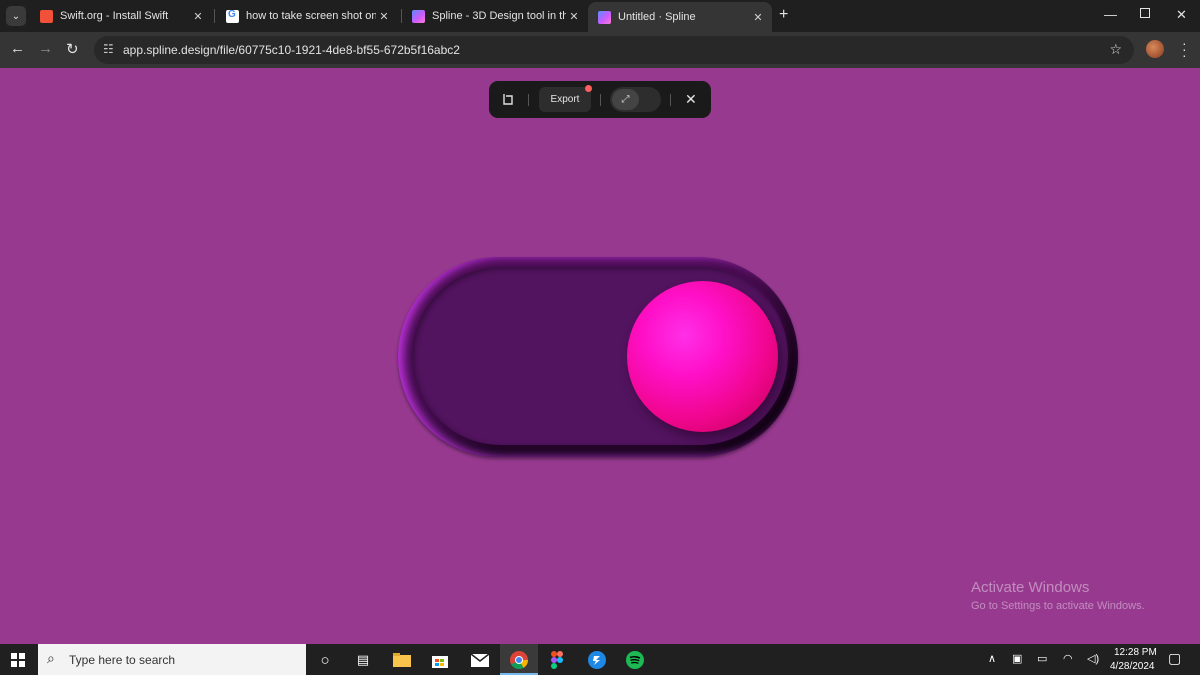  What do you see at coordinates (499, 16) in the screenshot?
I see `tab-title: Spline - 3D Design tool in the b` at bounding box center [499, 16].